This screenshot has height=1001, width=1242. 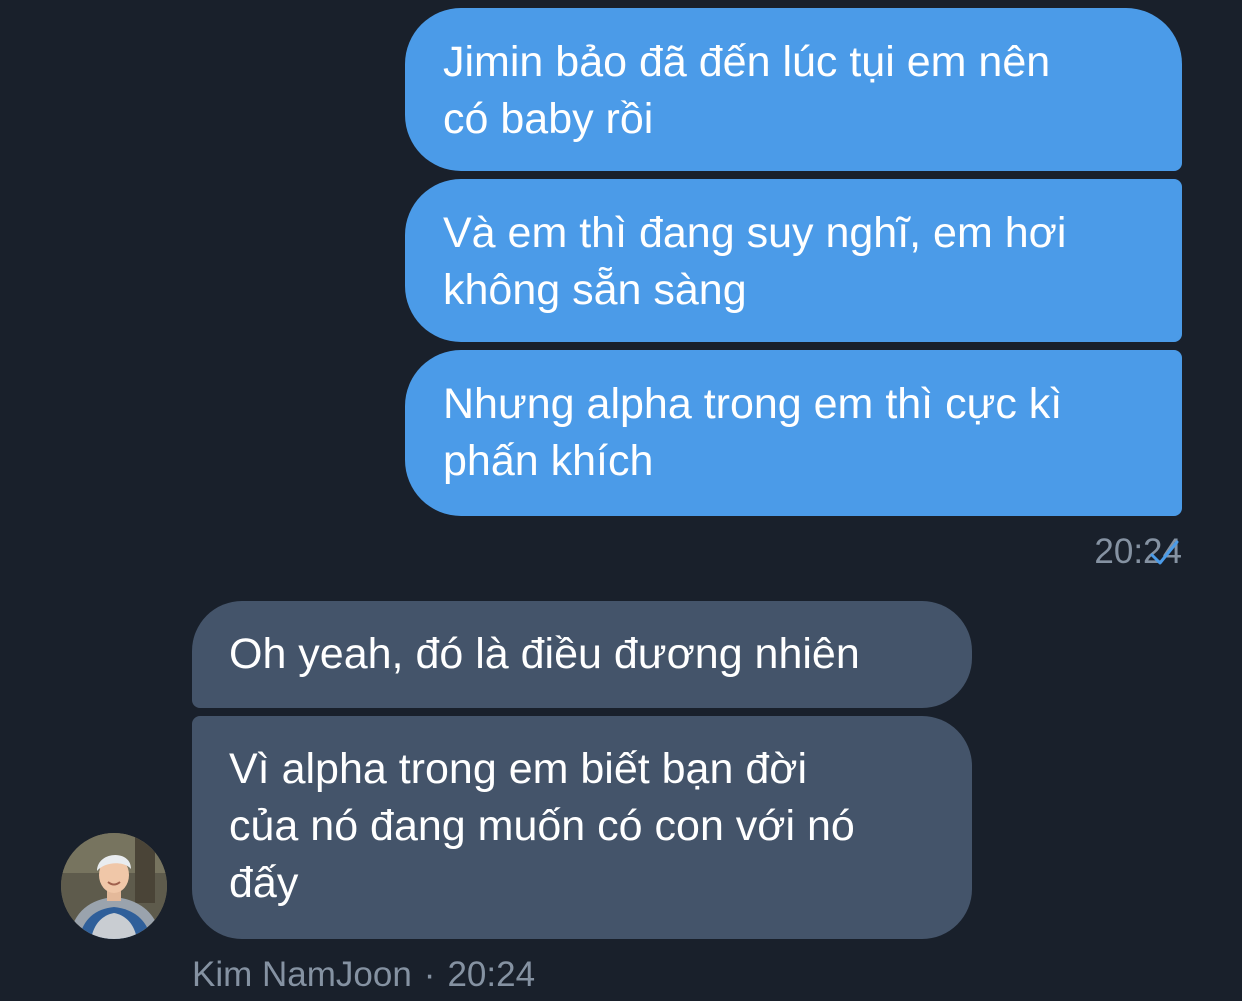 I want to click on incoming-timestamp: 20:24, so click(x=491, y=974).